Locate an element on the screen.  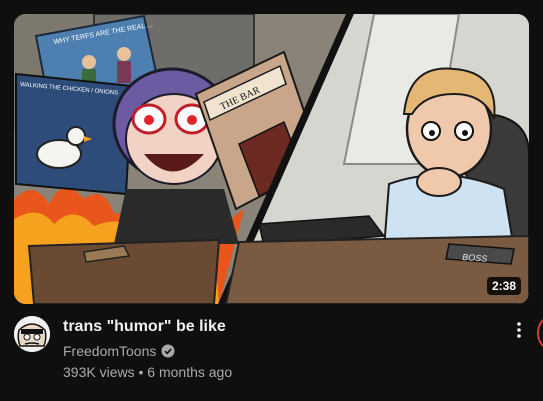
avatar-image is located at coordinates (32, 334).